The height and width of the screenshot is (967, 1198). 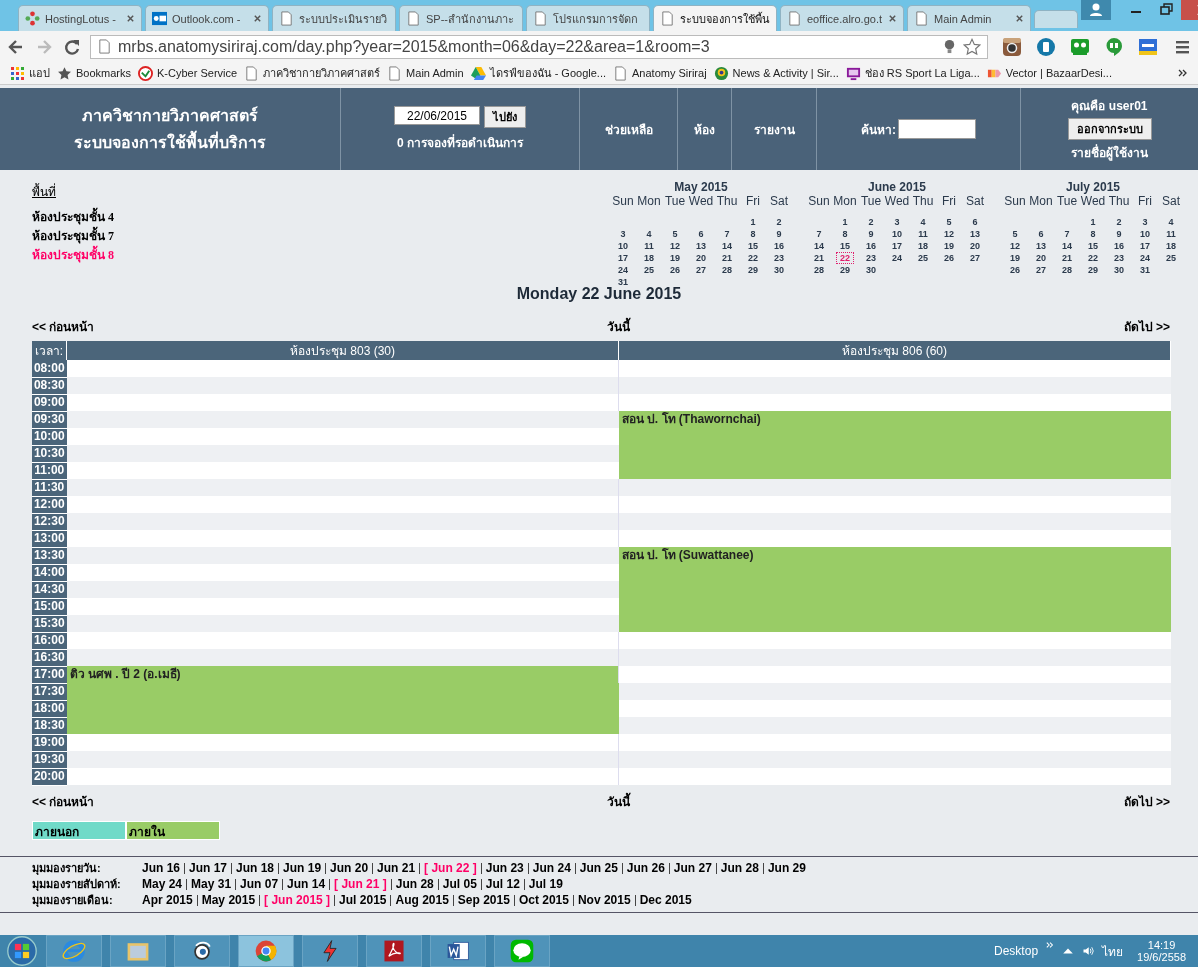 I want to click on pending-bookings-link: 0 การจองที่รอดำเนินการ, so click(x=460, y=142).